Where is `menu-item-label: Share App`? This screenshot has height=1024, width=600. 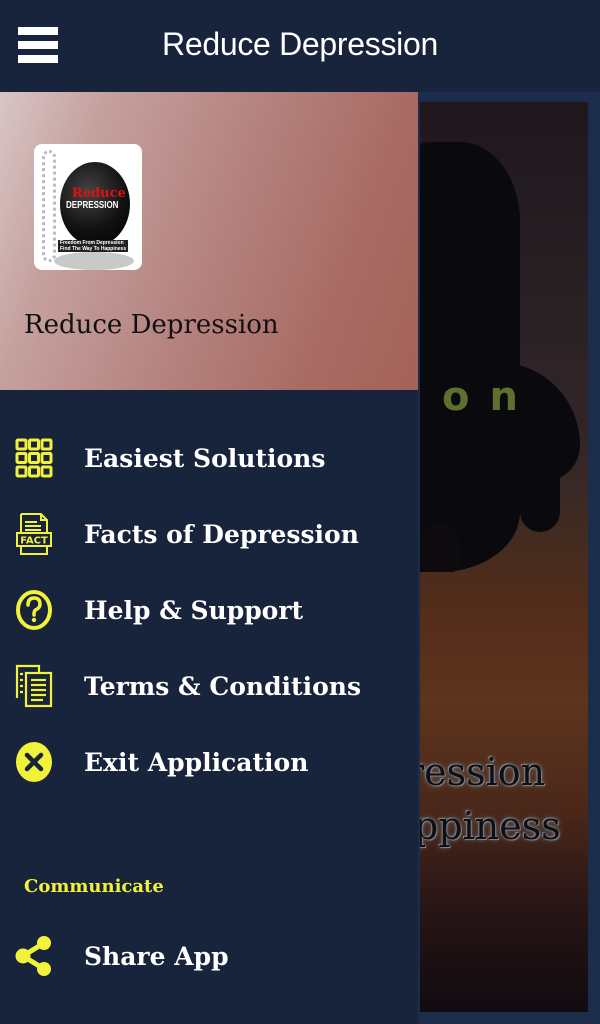 menu-item-label: Share App is located at coordinates (156, 956).